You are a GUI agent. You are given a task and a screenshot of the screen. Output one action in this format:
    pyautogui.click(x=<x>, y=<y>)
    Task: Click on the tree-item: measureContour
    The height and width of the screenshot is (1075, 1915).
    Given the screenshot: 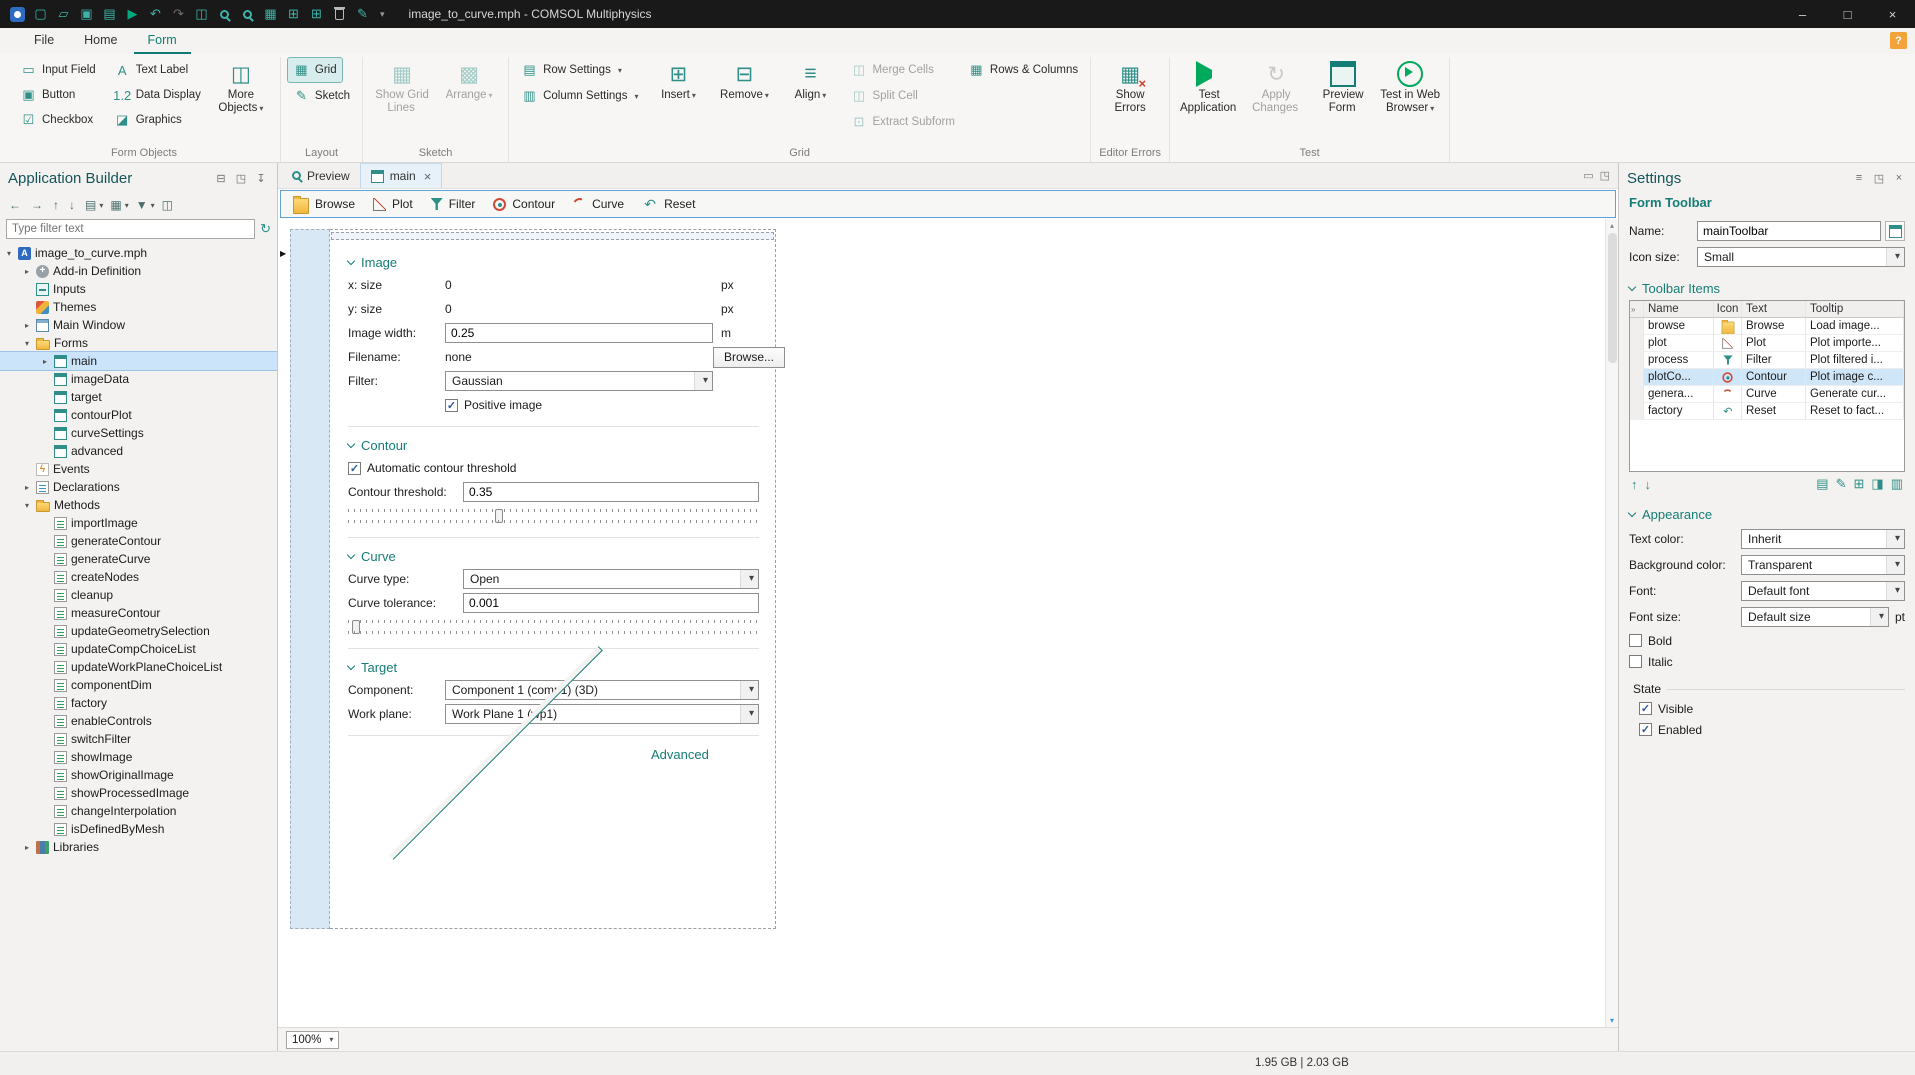 What is the action you would take?
    pyautogui.click(x=138, y=613)
    